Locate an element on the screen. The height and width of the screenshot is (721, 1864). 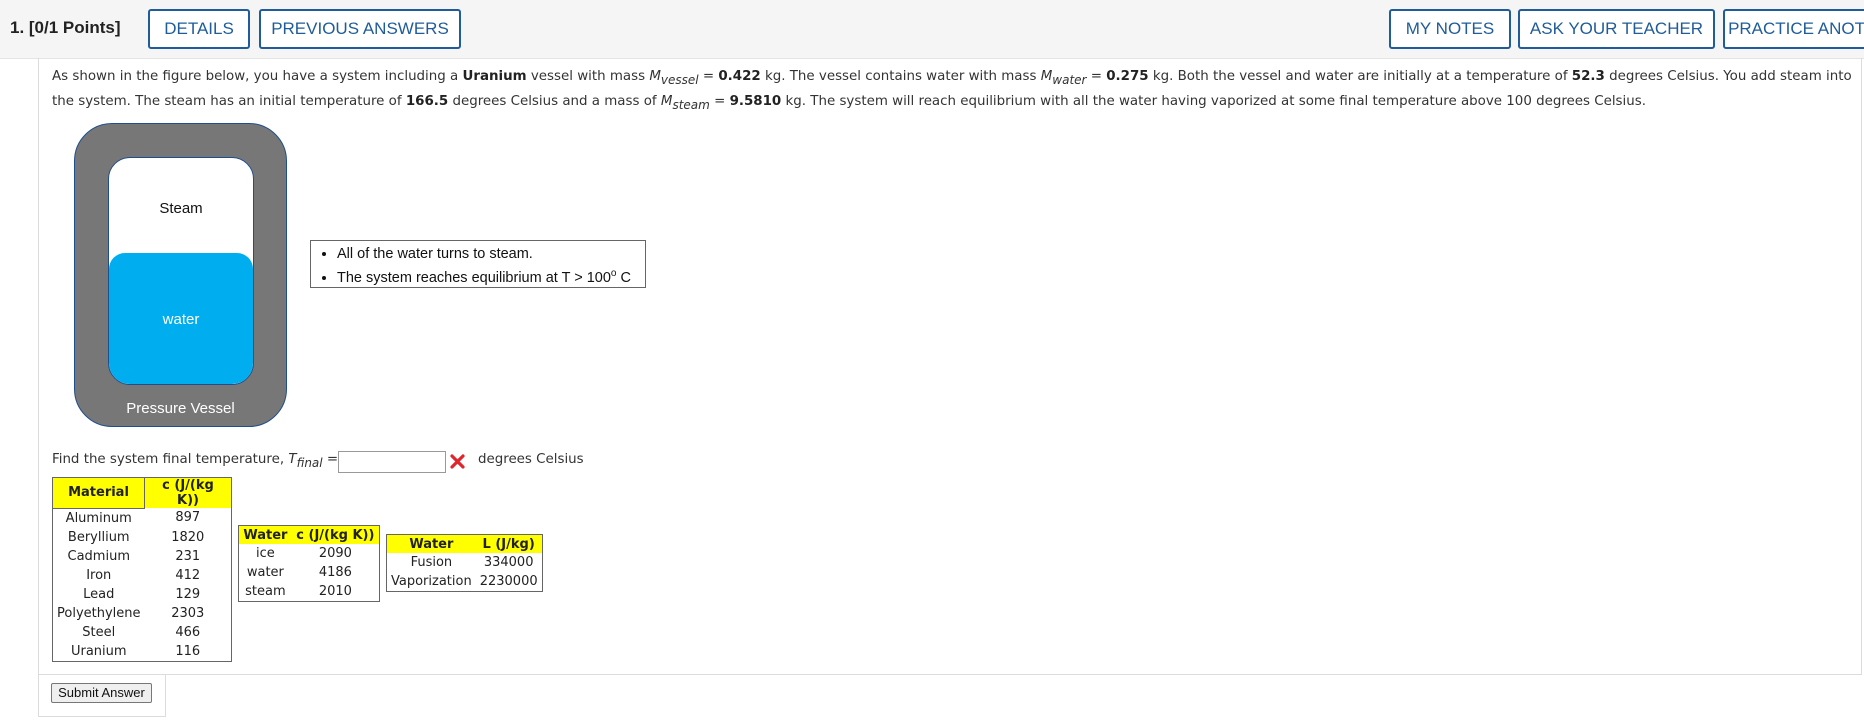
final-temperature-input is located at coordinates (392, 462).